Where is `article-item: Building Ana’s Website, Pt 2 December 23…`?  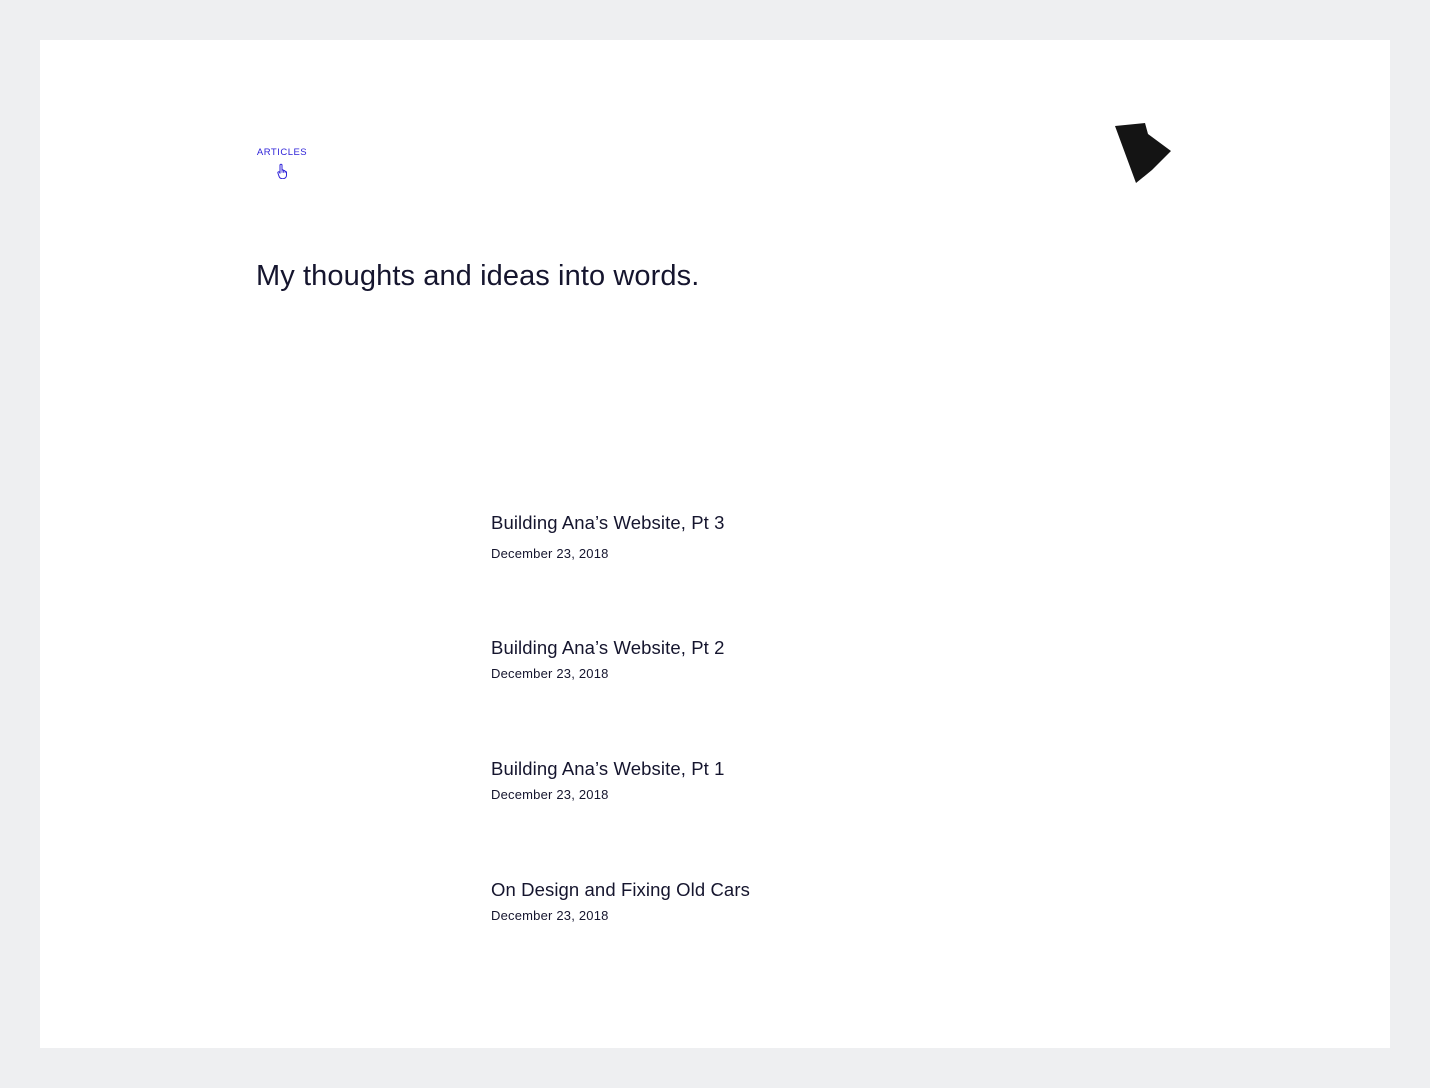 article-item: Building Ana’s Website, Pt 2 December 23… is located at coordinates (751, 659).